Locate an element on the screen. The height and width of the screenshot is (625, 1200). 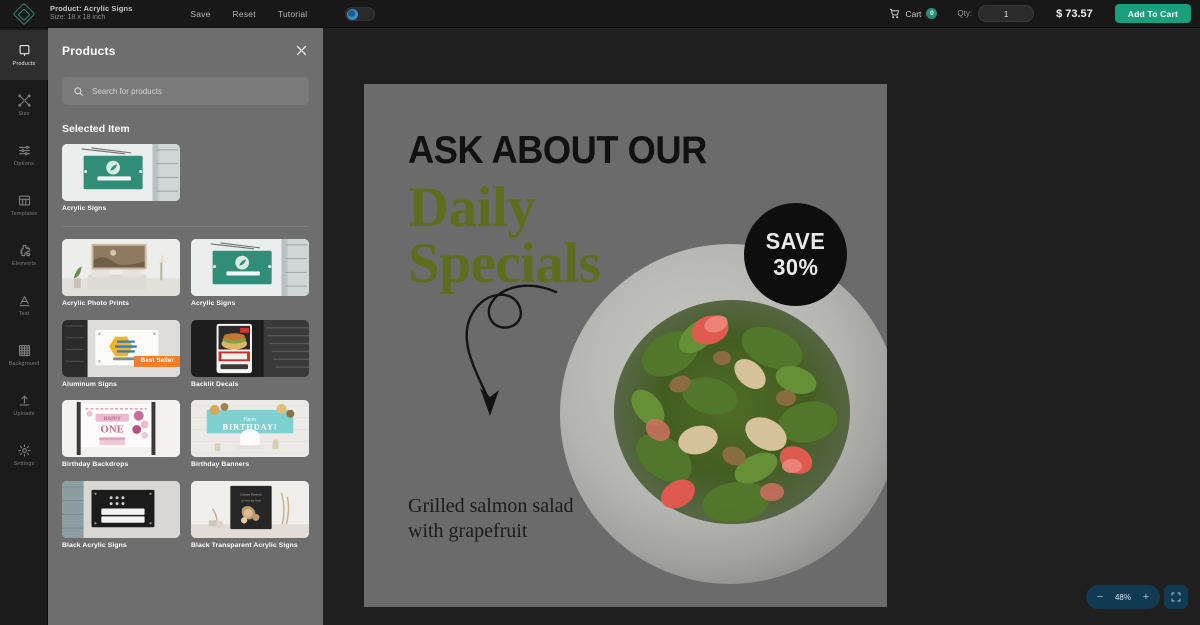
svg-text: It have flowers is located at coordinates (251, 495).